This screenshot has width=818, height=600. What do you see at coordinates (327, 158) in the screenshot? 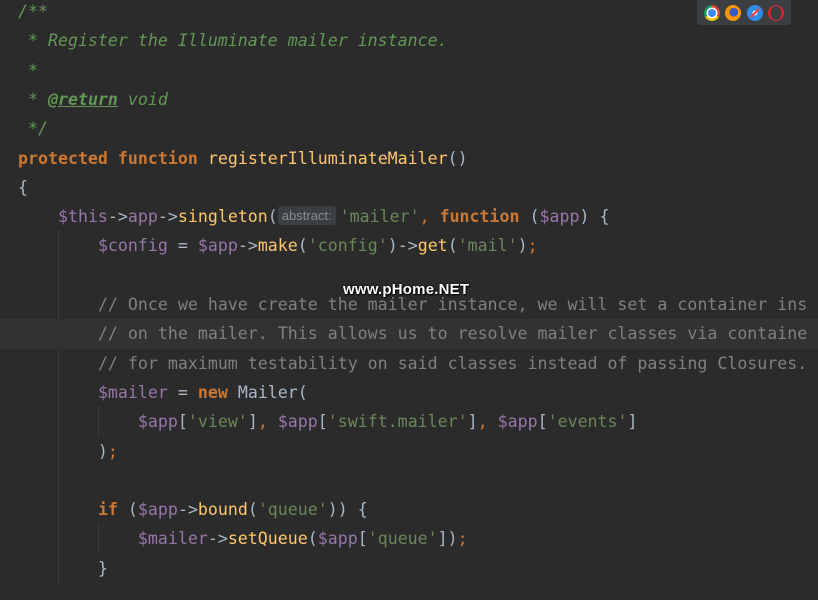
I see `code-token: registerIlluminateMailer` at bounding box center [327, 158].